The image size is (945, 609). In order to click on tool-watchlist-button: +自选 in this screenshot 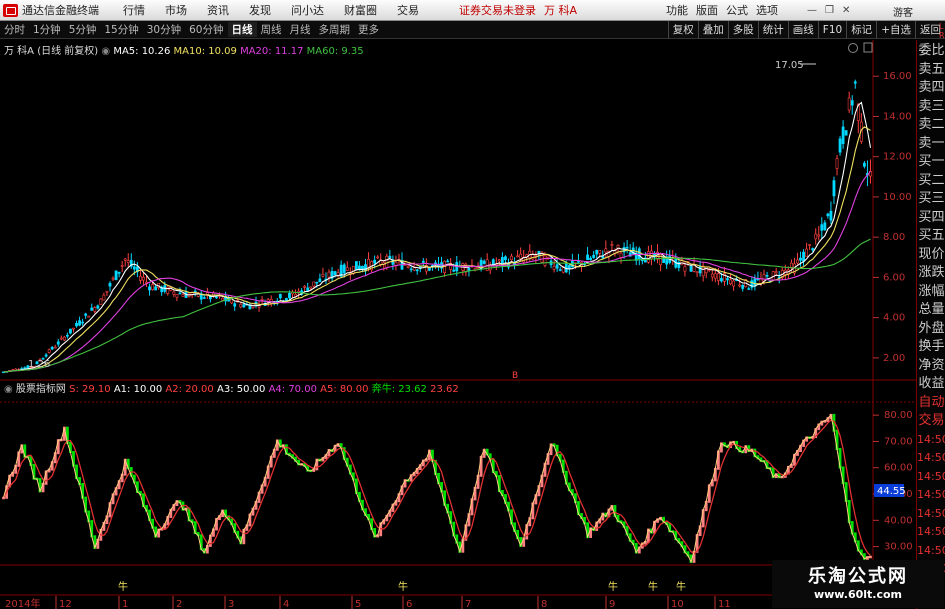, I will do `click(895, 30)`.